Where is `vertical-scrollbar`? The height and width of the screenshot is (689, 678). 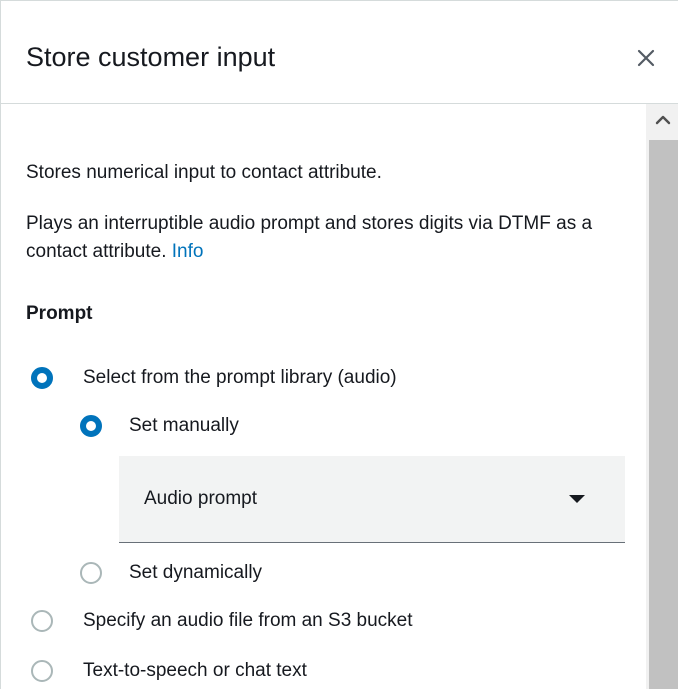
vertical-scrollbar is located at coordinates (662, 396).